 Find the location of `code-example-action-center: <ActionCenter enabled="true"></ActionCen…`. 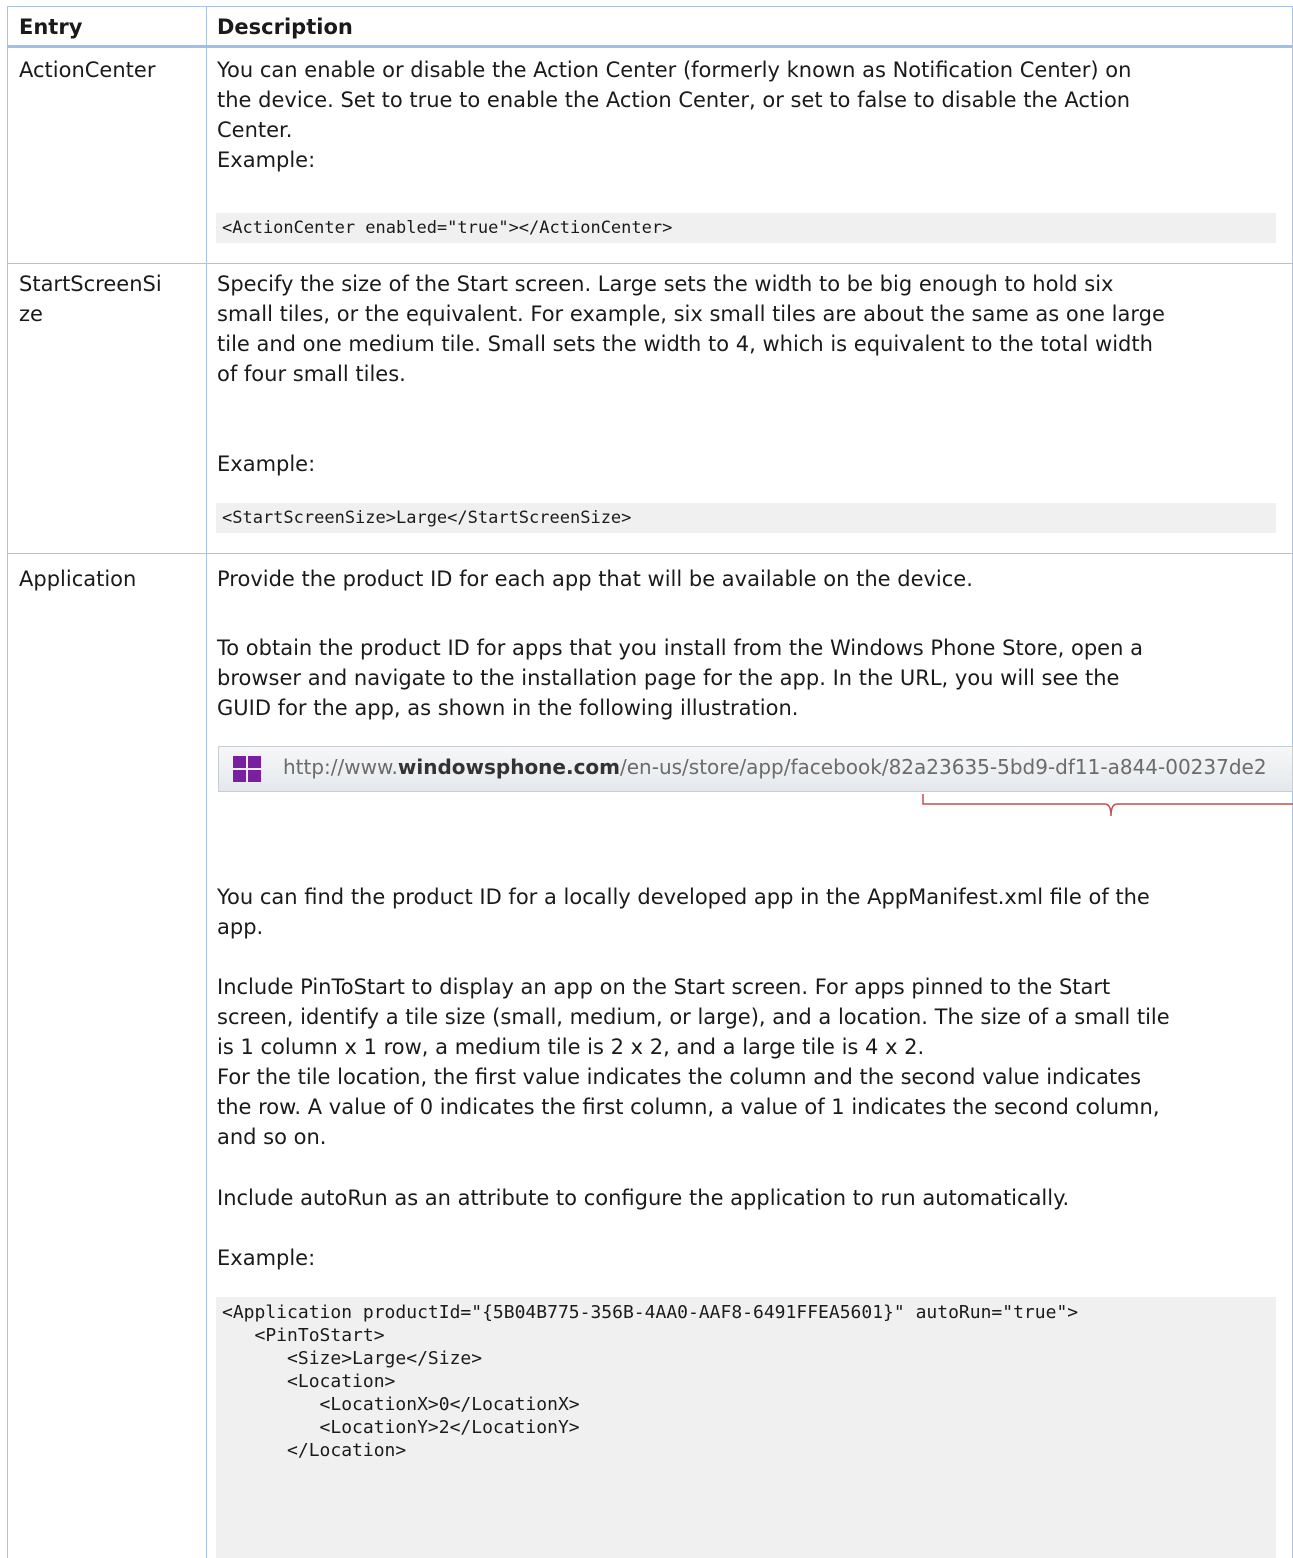

code-example-action-center: <ActionCenter enabled="true"></ActionCen… is located at coordinates (746, 228).